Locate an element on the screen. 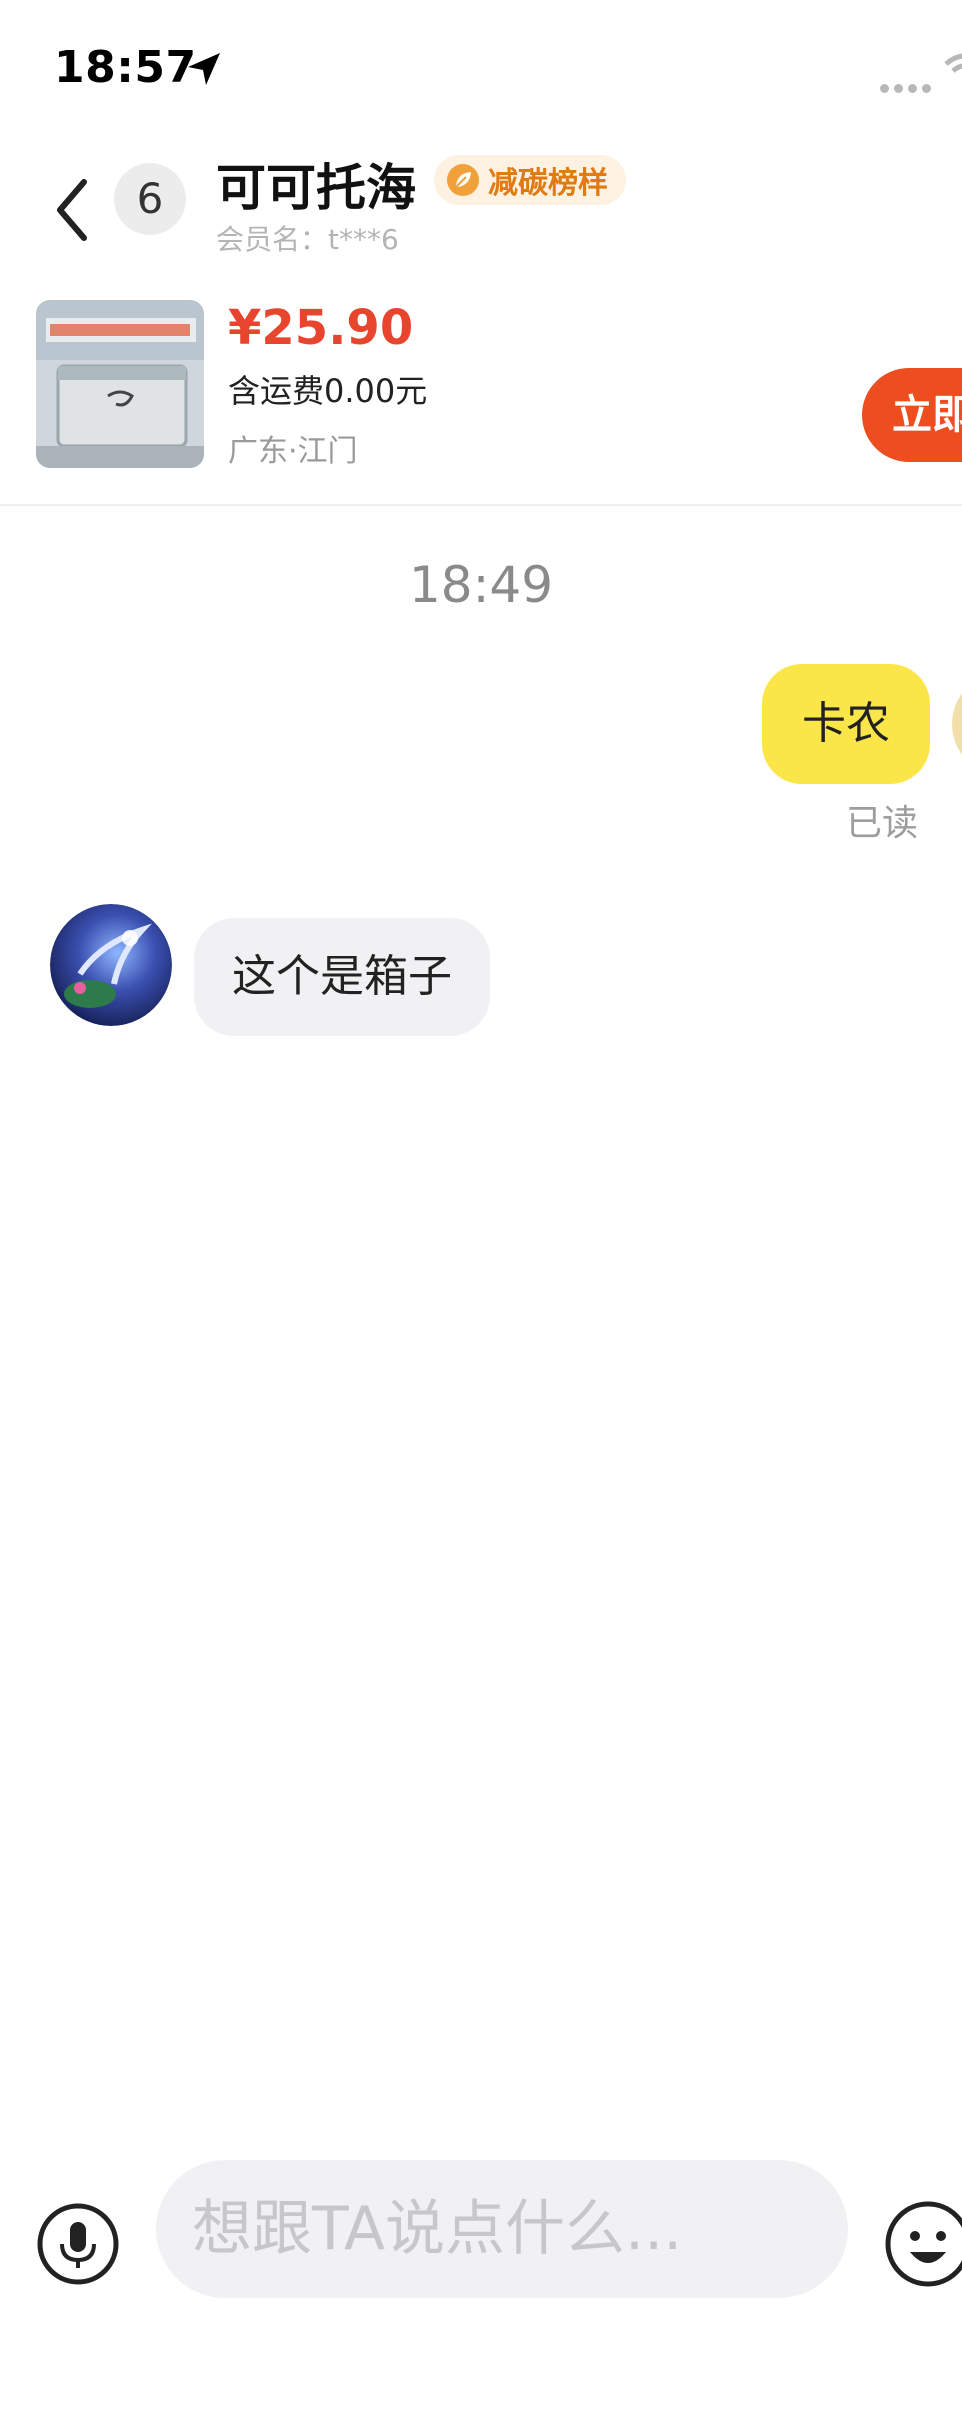 The width and height of the screenshot is (962, 2436). peer-message-bubble: 这个是箱子 is located at coordinates (342, 977).